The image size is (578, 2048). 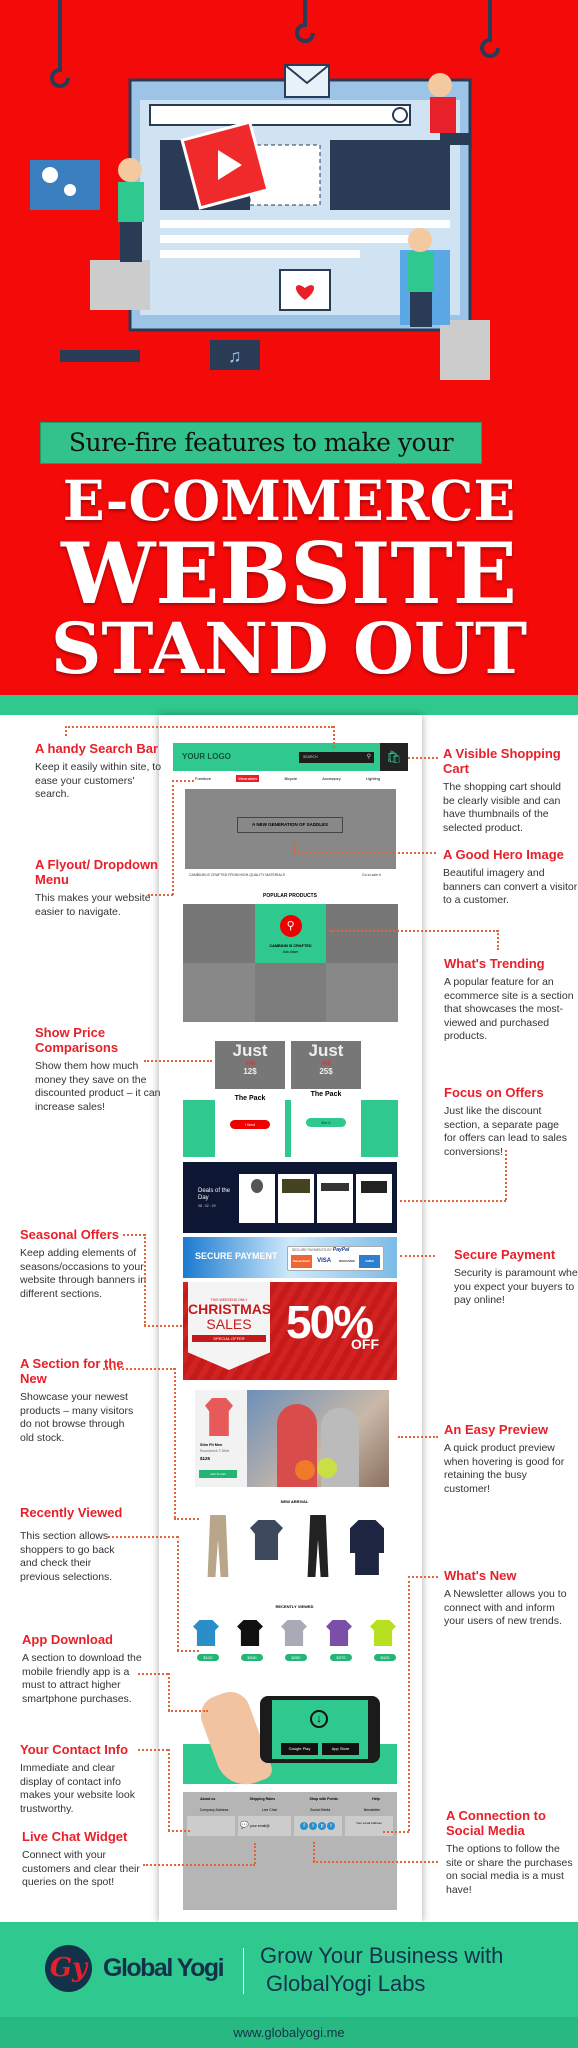 I want to click on footer-link: Shipping Rates, so click(x=262, y=1799).